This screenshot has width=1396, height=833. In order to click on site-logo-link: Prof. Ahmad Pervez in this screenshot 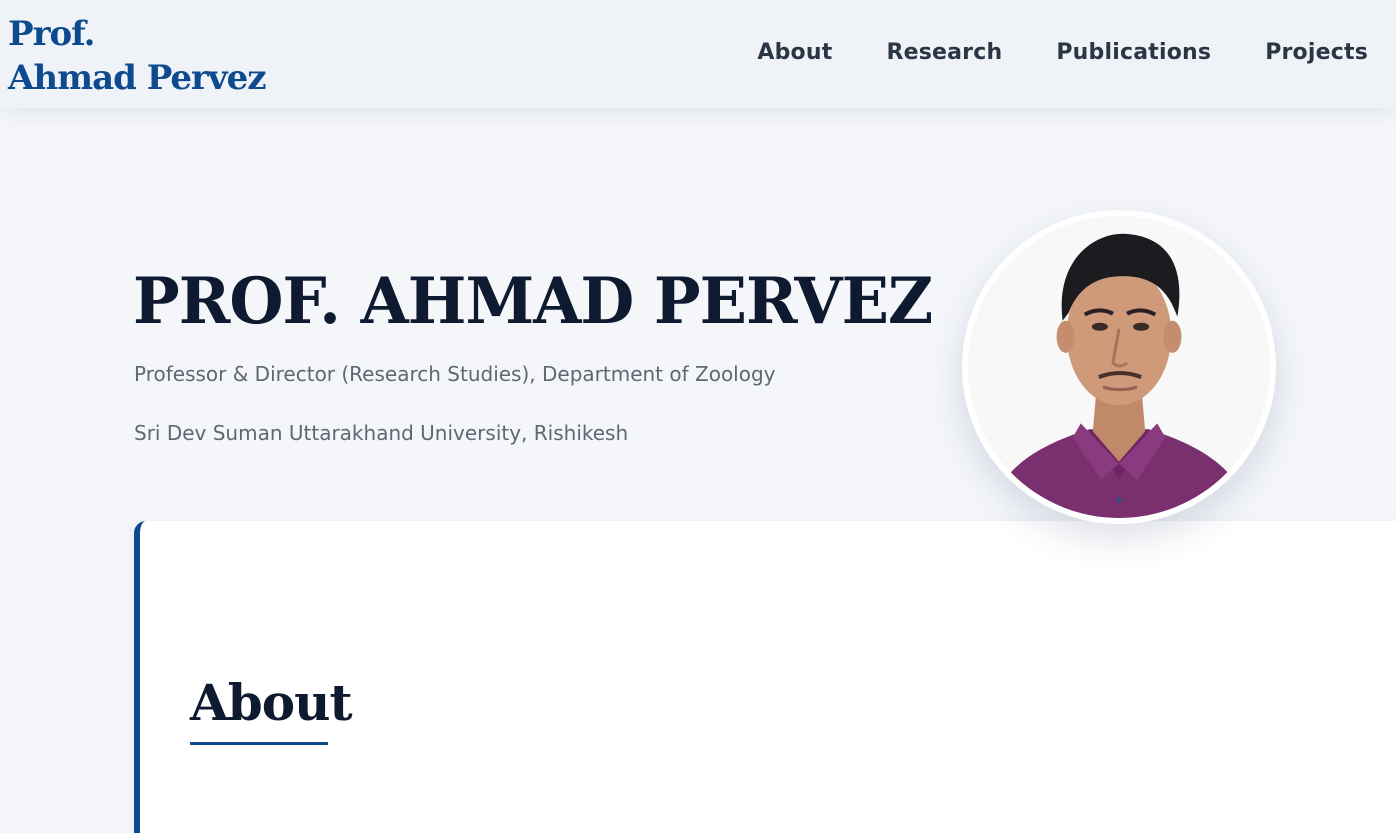, I will do `click(137, 56)`.